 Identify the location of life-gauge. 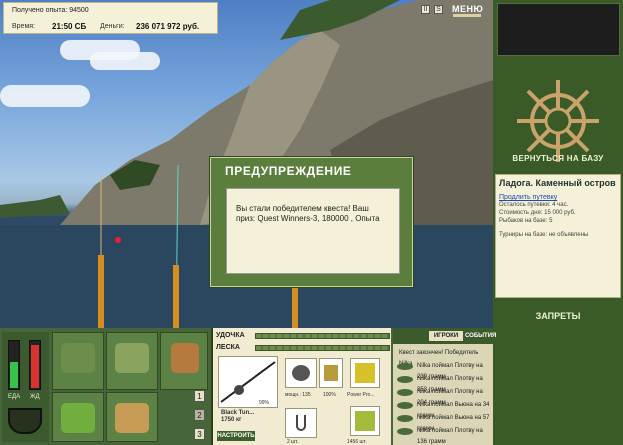
(35, 365).